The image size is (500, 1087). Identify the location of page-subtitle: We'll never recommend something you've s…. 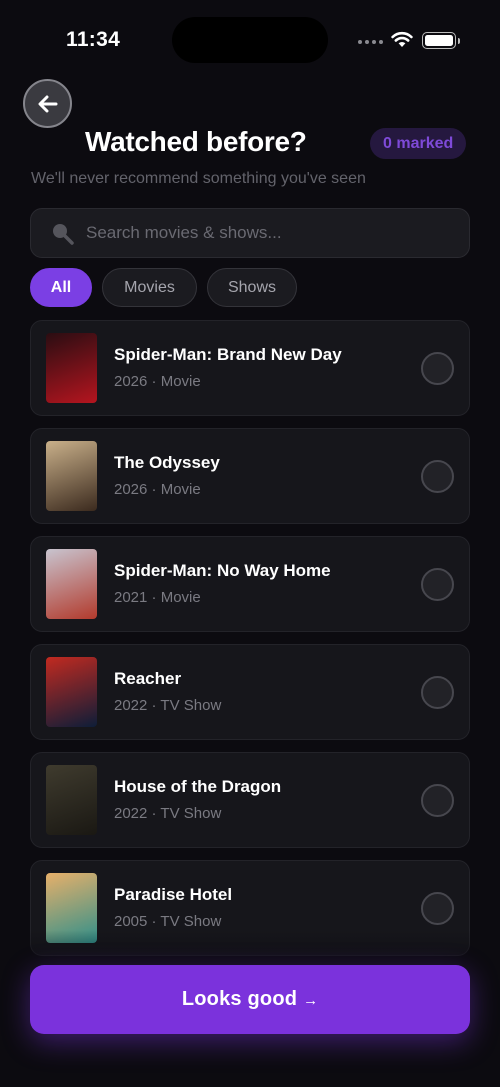
(198, 178).